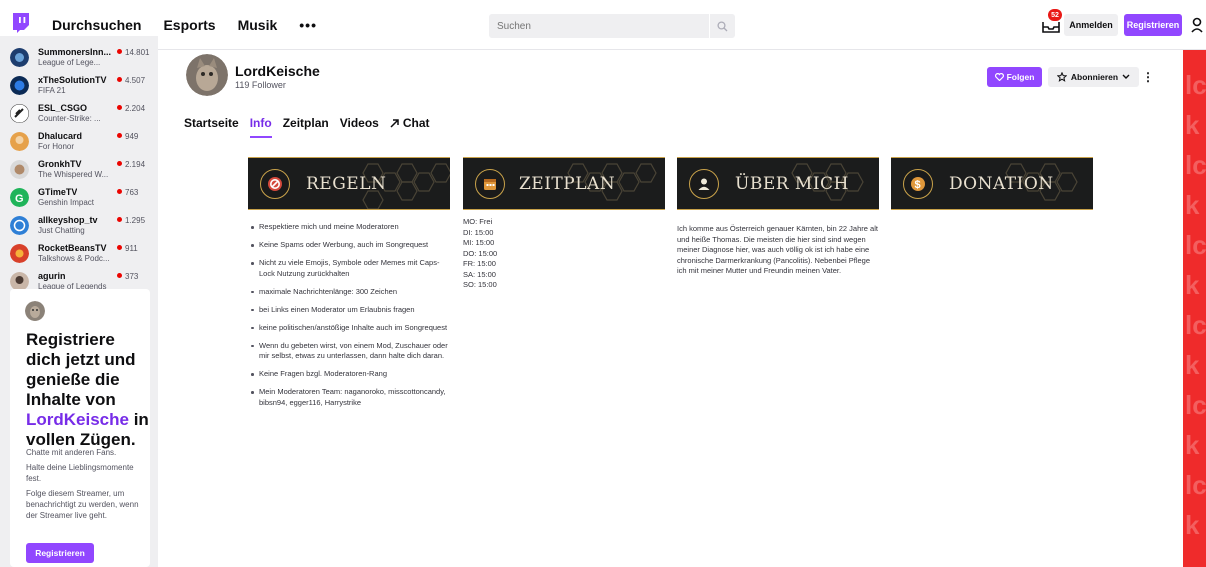 The height and width of the screenshot is (567, 1206). I want to click on sidebar-channel: SummonersInn... League of Lege... 14.801, so click(79, 57).